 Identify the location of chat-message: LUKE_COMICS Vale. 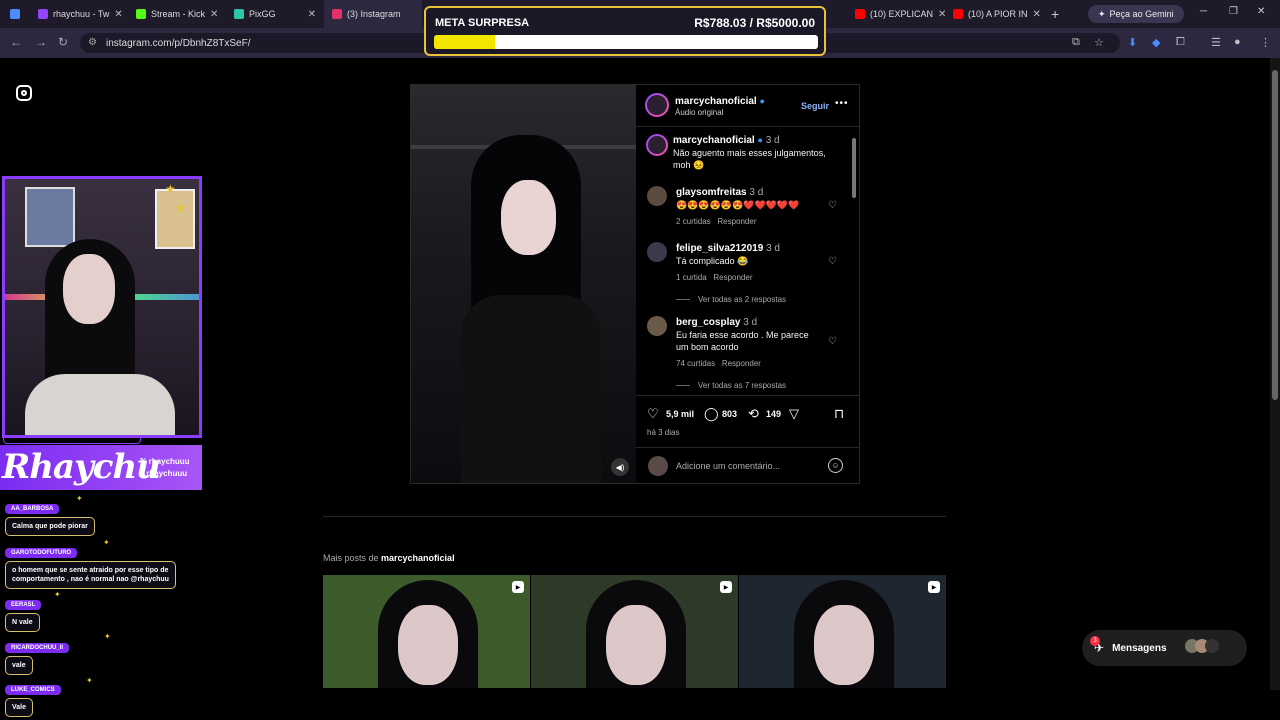
(33, 697).